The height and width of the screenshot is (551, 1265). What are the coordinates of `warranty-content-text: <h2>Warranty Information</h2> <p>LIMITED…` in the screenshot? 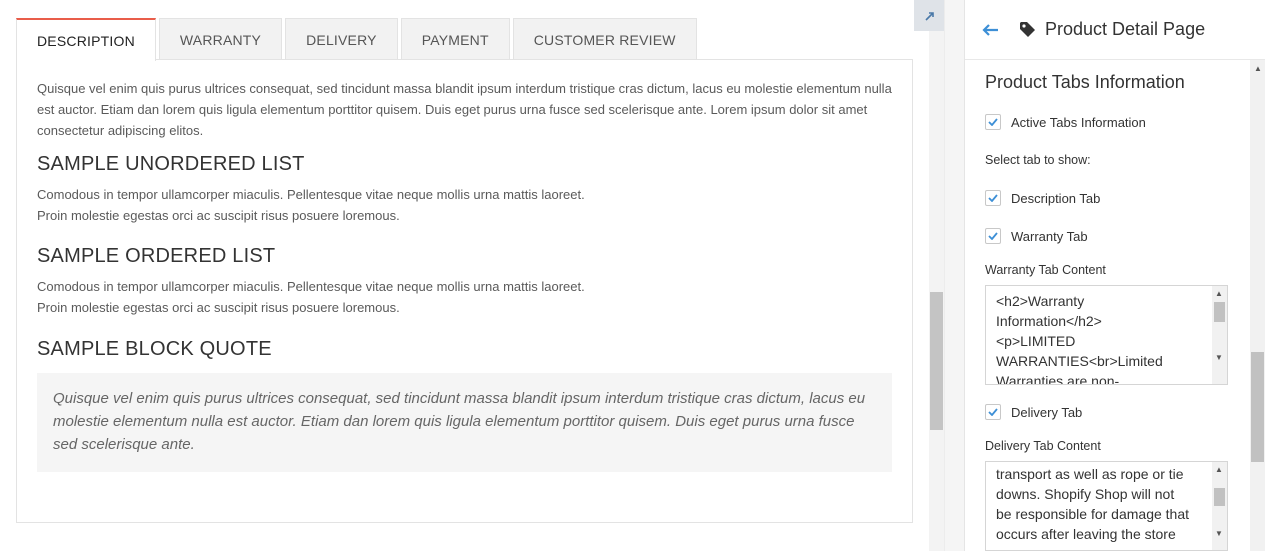 It's located at (1101, 337).